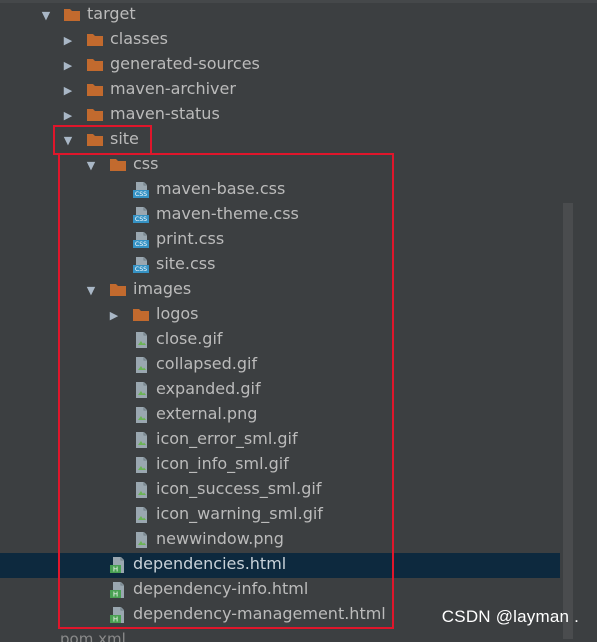  I want to click on tree-row: CSS maven-theme.css, so click(280, 215).